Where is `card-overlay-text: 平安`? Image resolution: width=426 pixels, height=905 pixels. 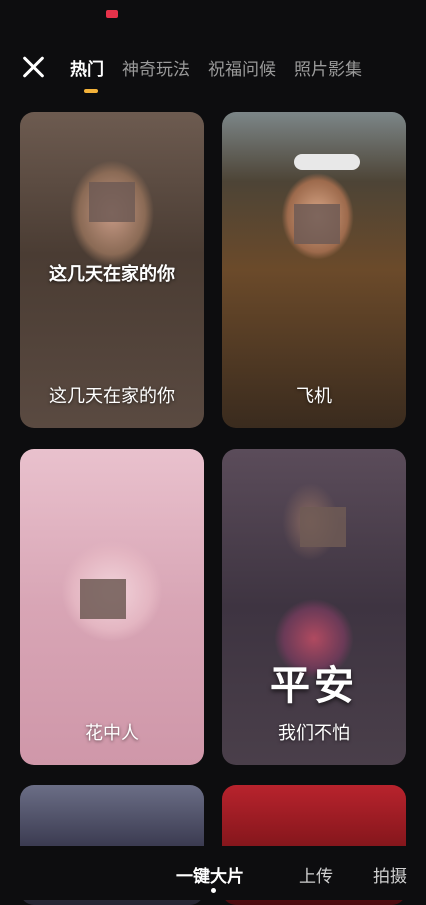
card-overlay-text: 平安 is located at coordinates (314, 685).